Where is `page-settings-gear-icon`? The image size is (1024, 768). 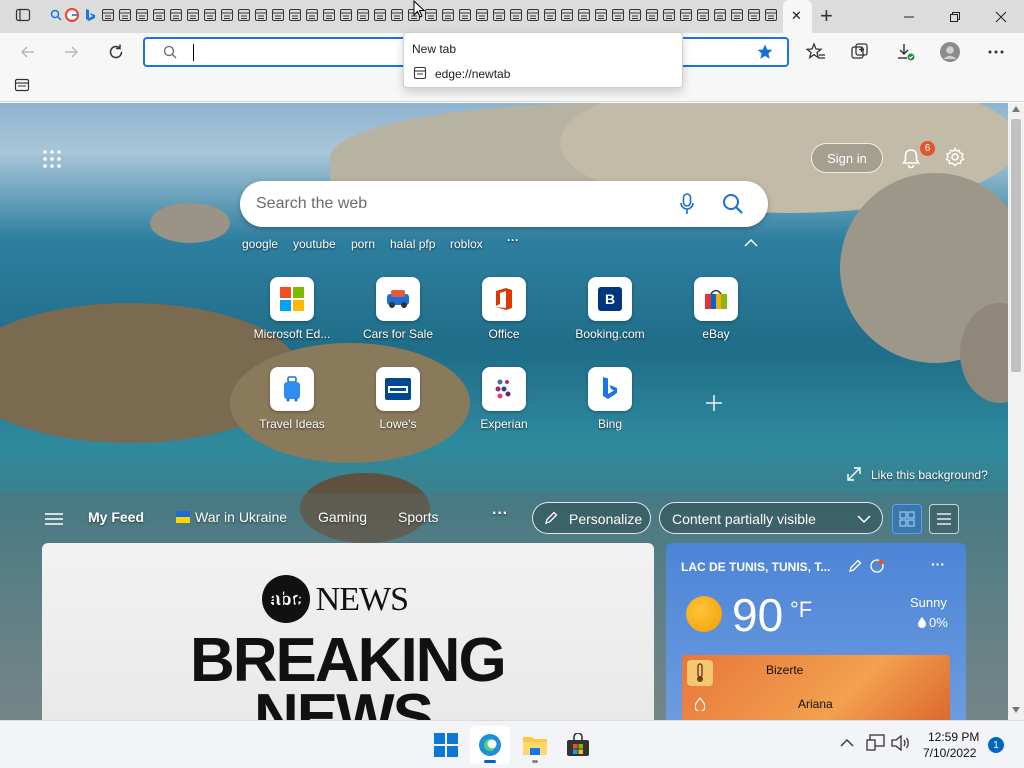 page-settings-gear-icon is located at coordinates (955, 157).